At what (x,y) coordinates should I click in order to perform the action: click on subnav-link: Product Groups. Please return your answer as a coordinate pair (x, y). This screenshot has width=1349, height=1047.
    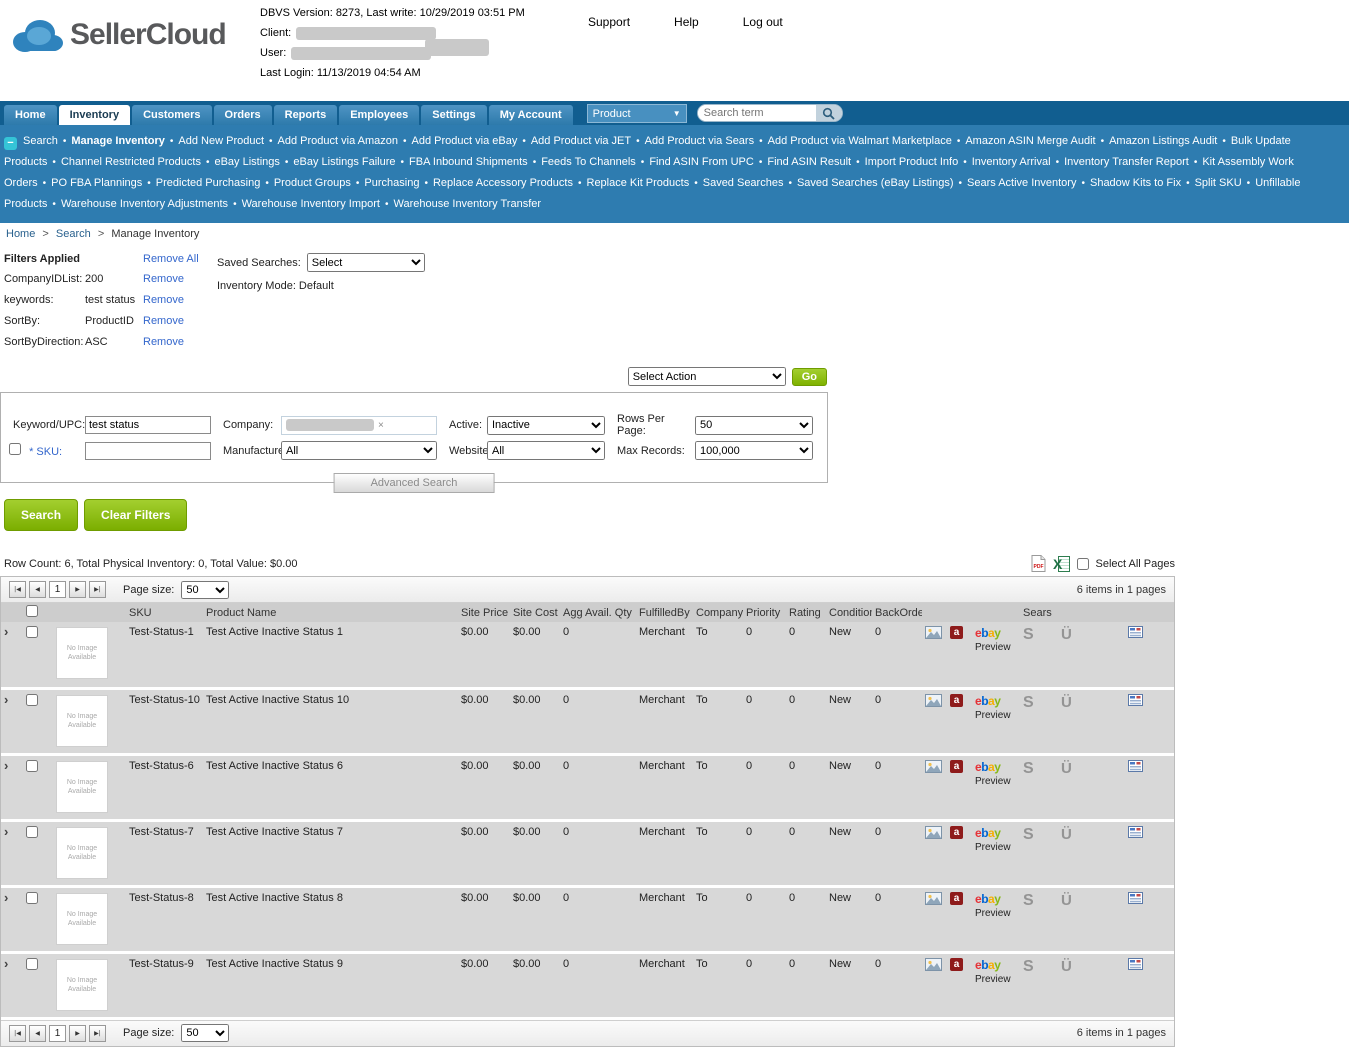
    Looking at the image, I should click on (312, 183).